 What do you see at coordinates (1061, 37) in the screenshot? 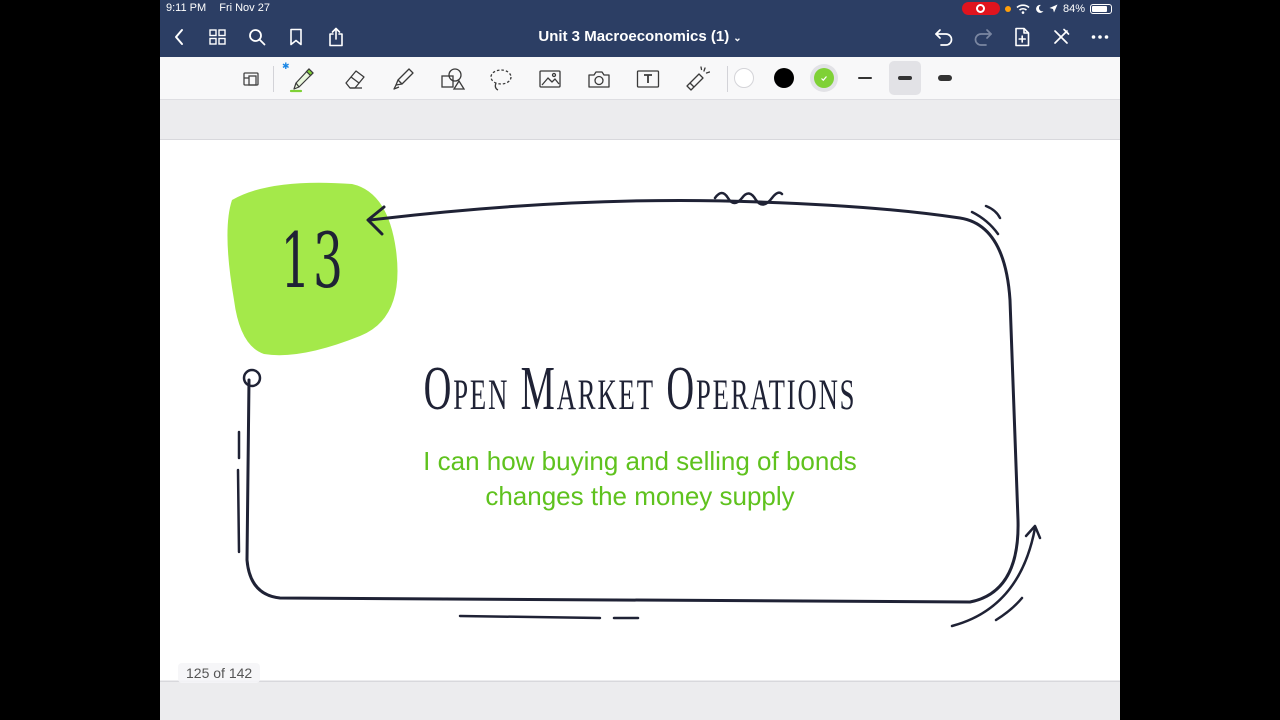
I see `close-pen-icon` at bounding box center [1061, 37].